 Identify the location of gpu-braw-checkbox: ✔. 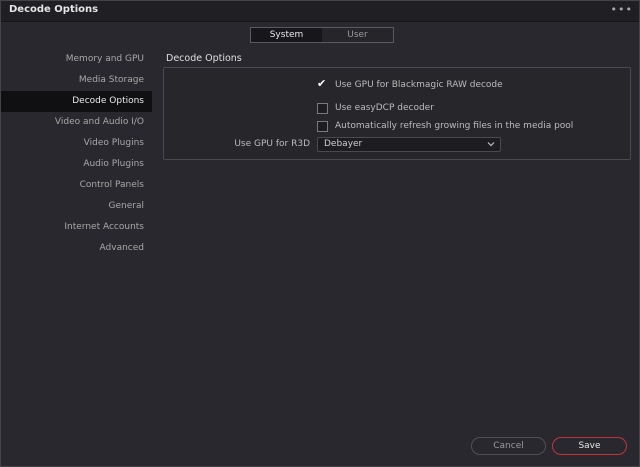
(322, 83).